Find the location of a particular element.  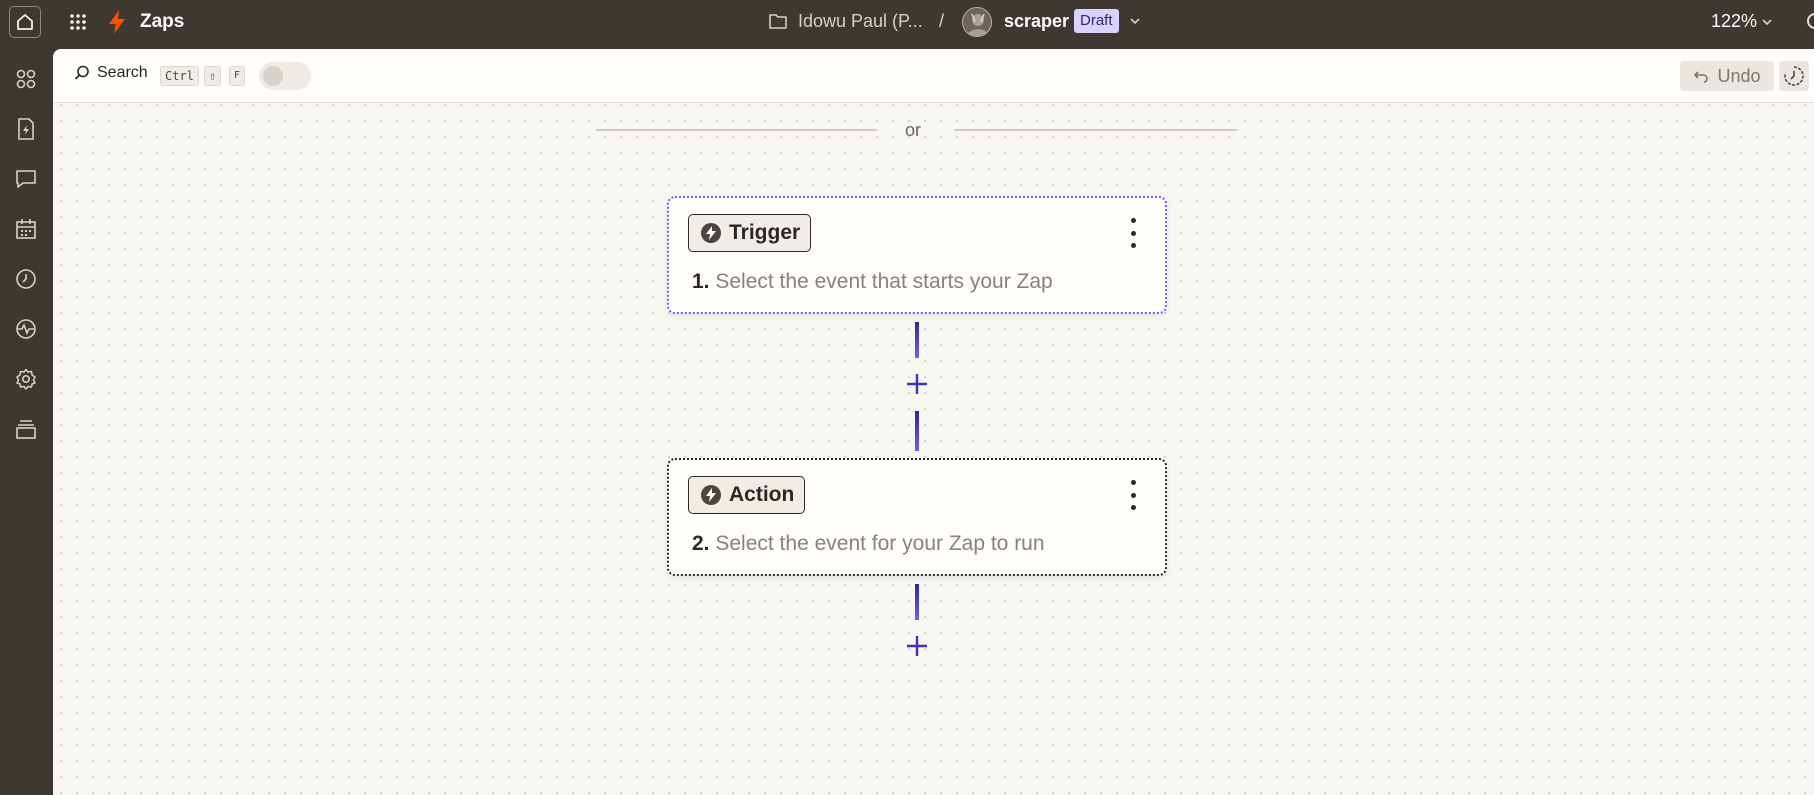

status-badge: Draft is located at coordinates (1096, 21).